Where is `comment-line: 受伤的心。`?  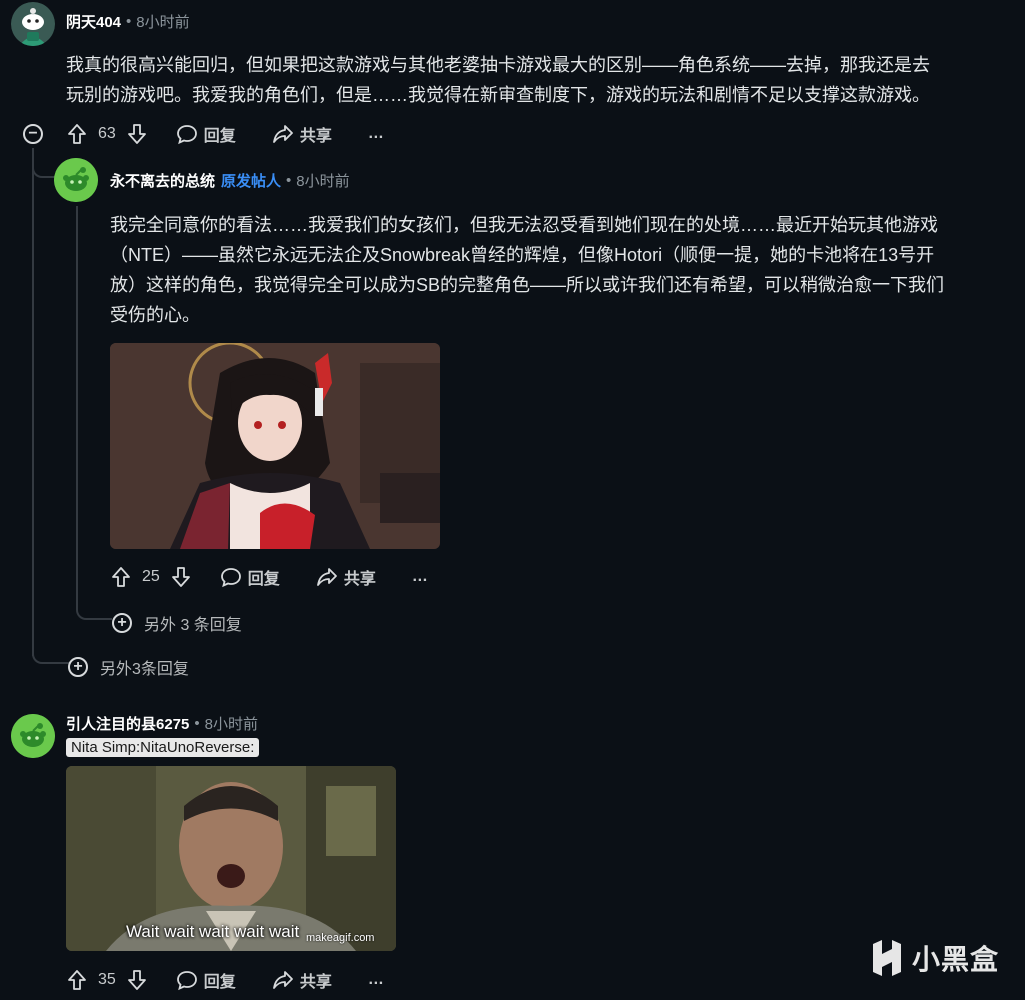
comment-line: 受伤的心。 is located at coordinates (155, 315).